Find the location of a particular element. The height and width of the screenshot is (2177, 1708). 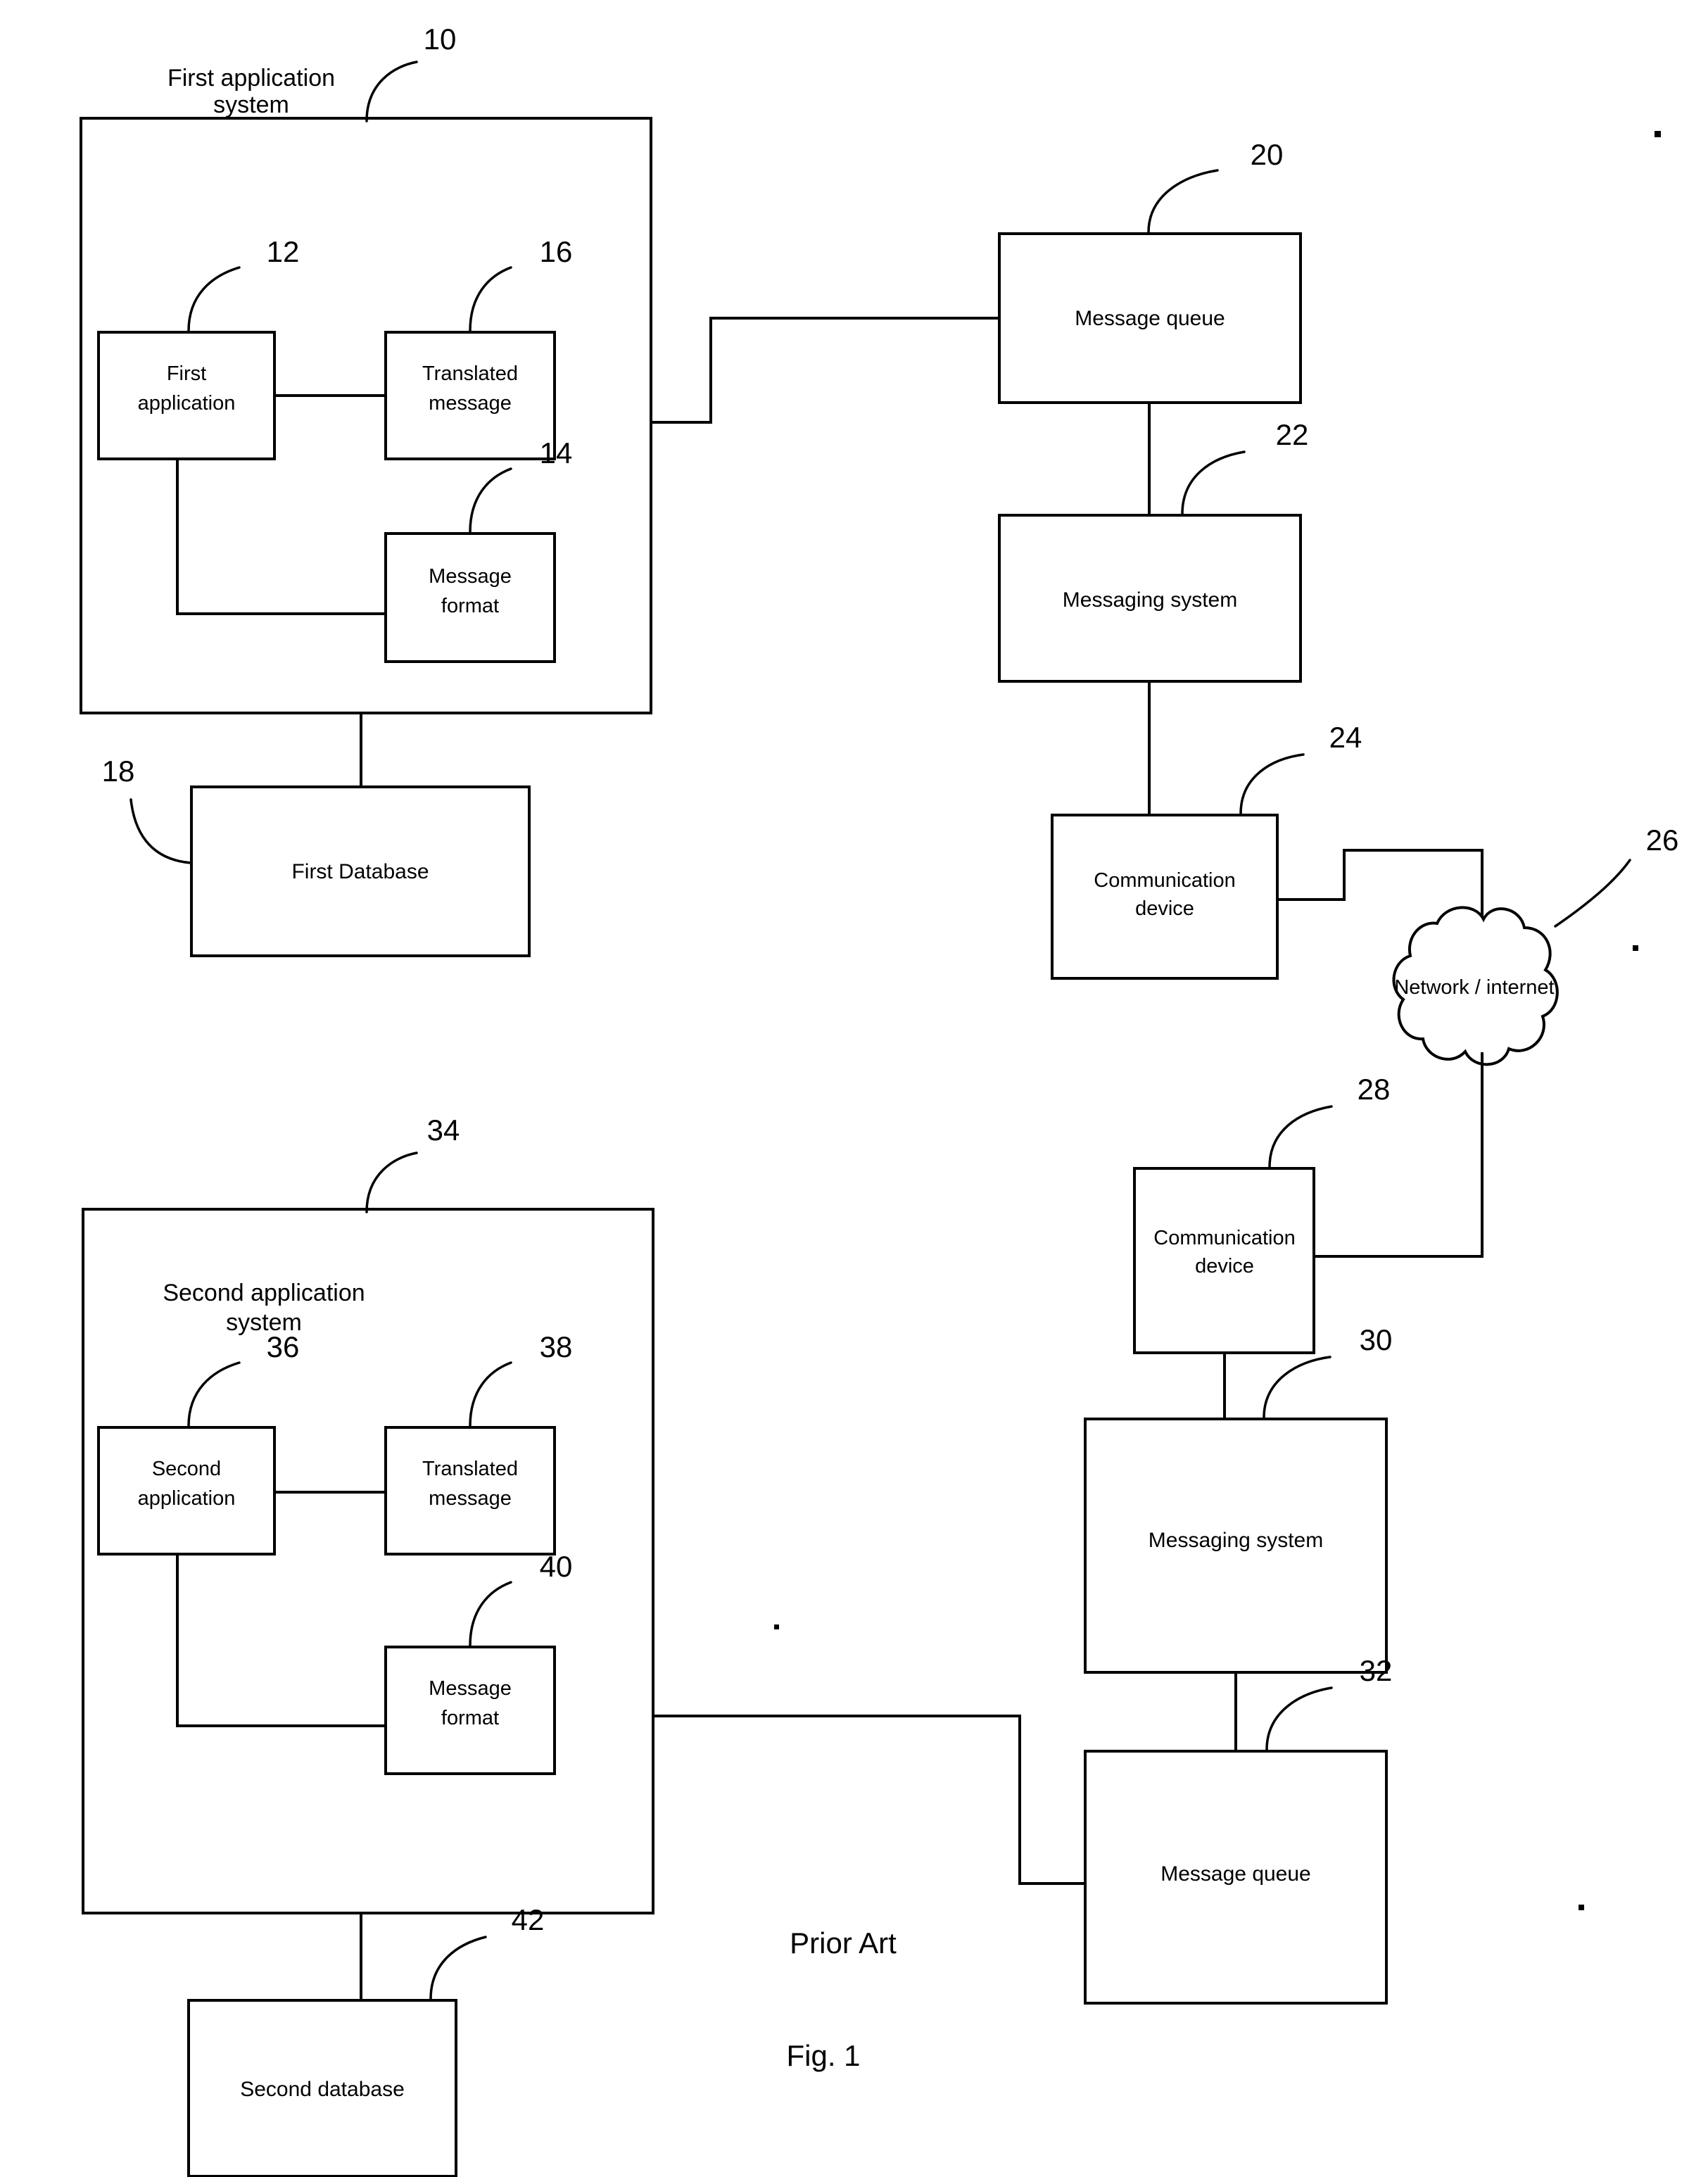

ref-number-22: 22 is located at coordinates (1292, 435).